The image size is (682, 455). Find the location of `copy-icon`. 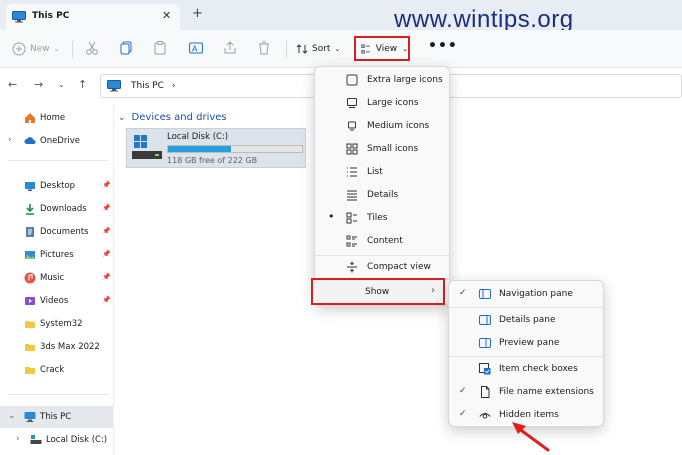

copy-icon is located at coordinates (126, 48).